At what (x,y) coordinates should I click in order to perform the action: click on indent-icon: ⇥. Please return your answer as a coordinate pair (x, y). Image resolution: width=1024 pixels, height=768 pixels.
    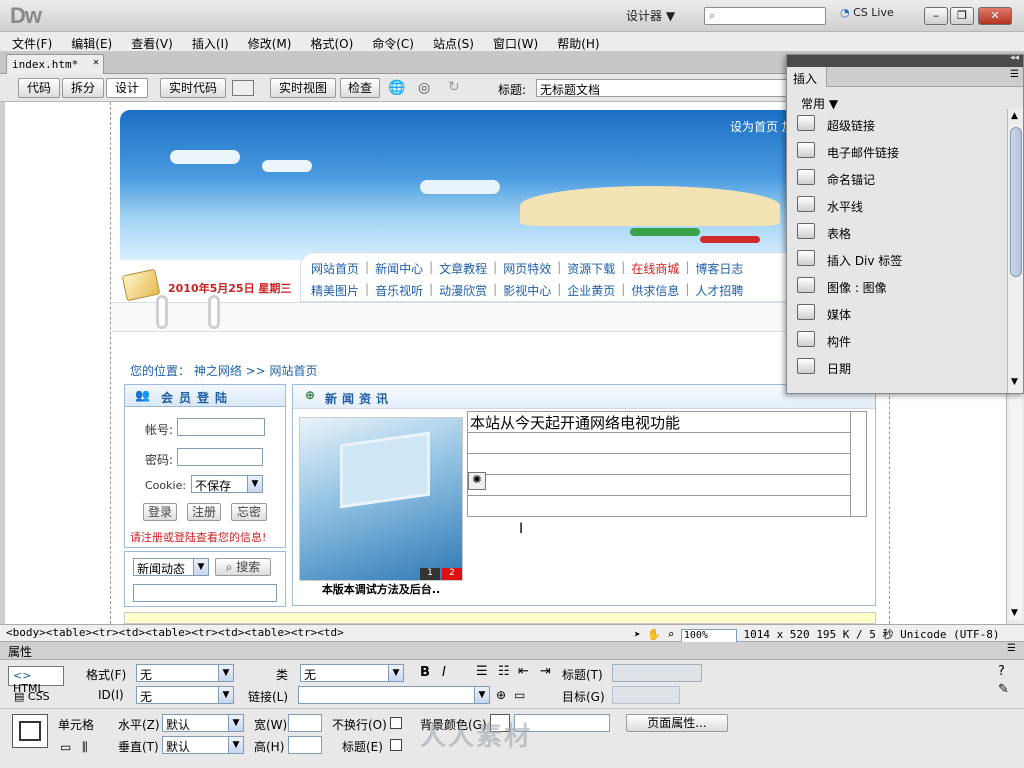
    Looking at the image, I should click on (545, 671).